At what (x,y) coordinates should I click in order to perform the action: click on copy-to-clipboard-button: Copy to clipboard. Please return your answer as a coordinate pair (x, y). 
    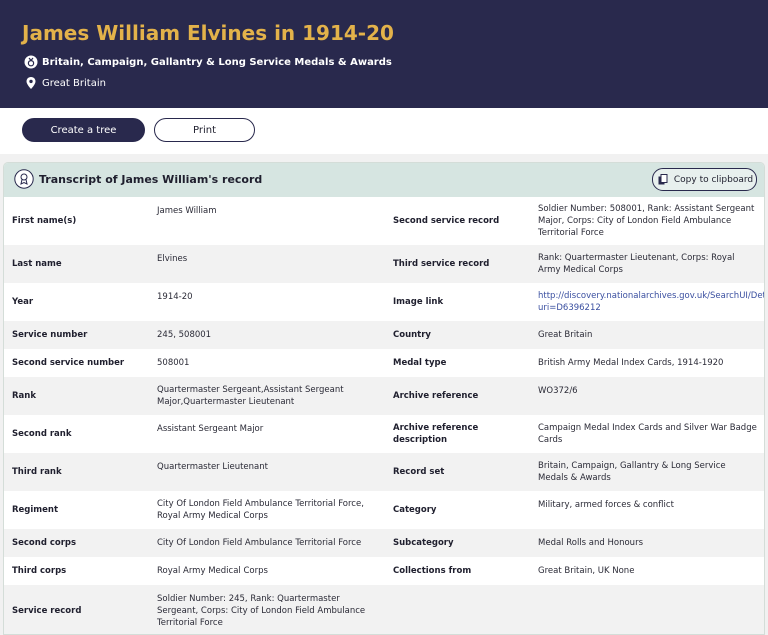
    Looking at the image, I should click on (704, 179).